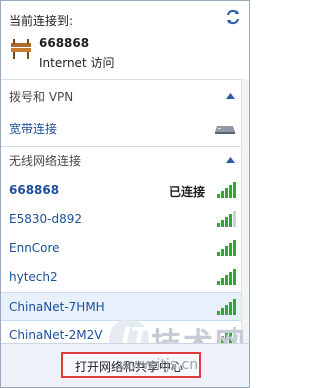 The image size is (320, 388). I want to click on wifi-item: 668868 已连接, so click(125, 190).